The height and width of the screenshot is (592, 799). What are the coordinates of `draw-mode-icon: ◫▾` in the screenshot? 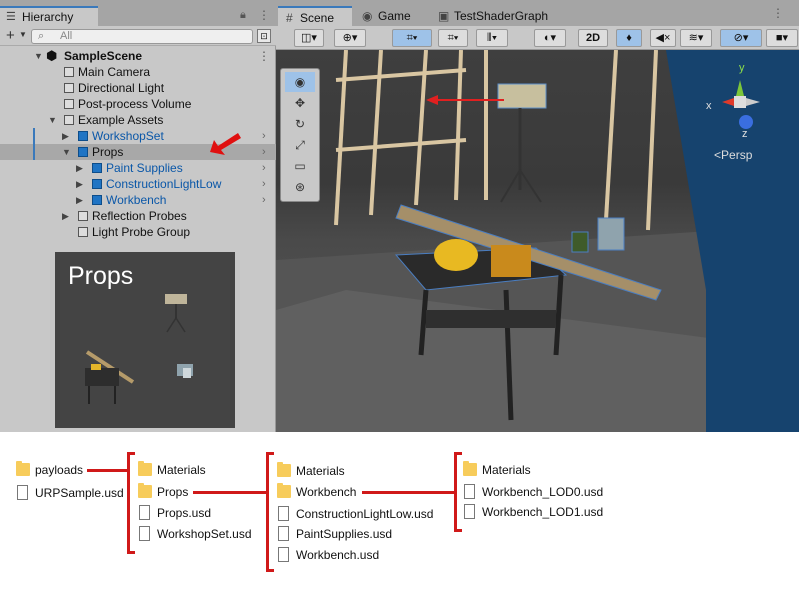 It's located at (309, 38).